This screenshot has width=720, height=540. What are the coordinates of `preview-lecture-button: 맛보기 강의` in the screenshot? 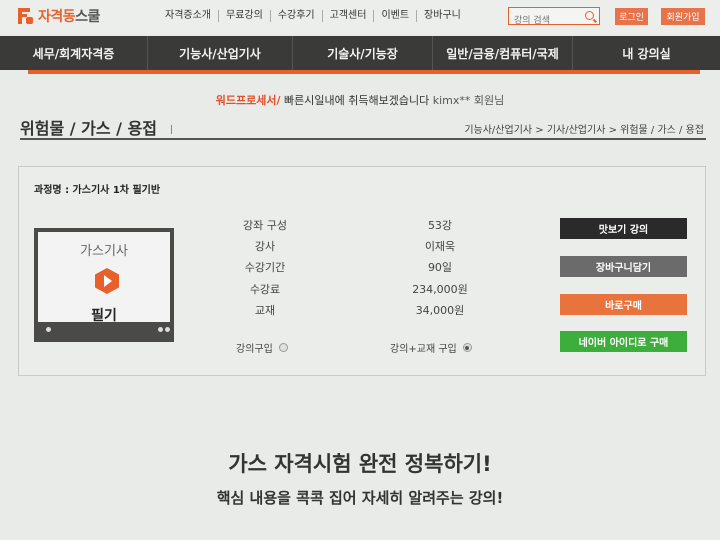 It's located at (623, 228).